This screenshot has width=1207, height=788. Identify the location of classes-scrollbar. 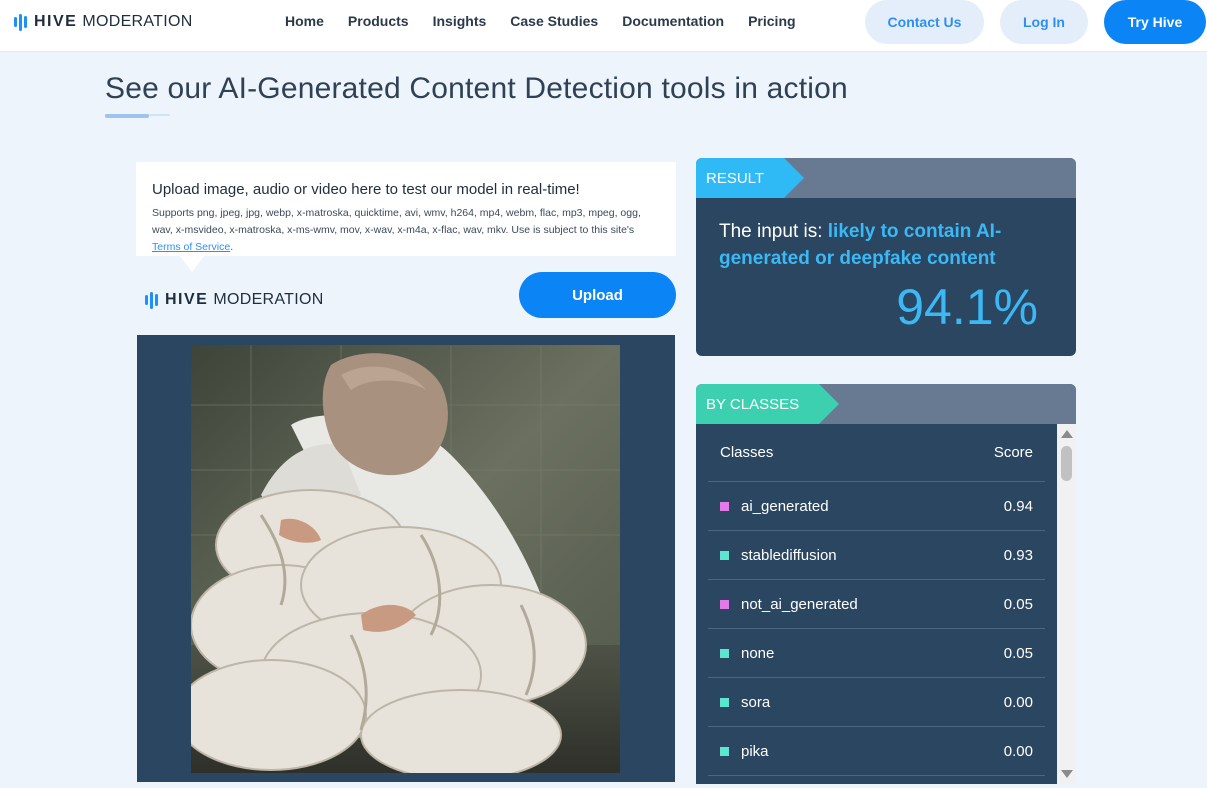
(1066, 604).